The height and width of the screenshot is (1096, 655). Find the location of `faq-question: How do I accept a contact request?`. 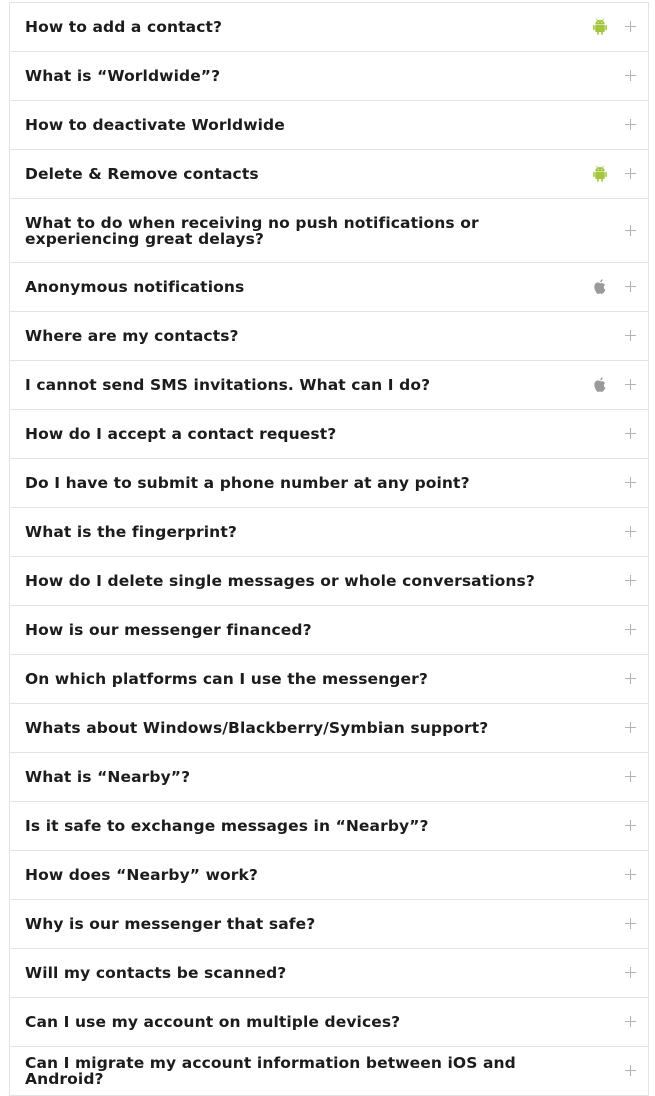

faq-question: How do I accept a contact request? is located at coordinates (181, 434).